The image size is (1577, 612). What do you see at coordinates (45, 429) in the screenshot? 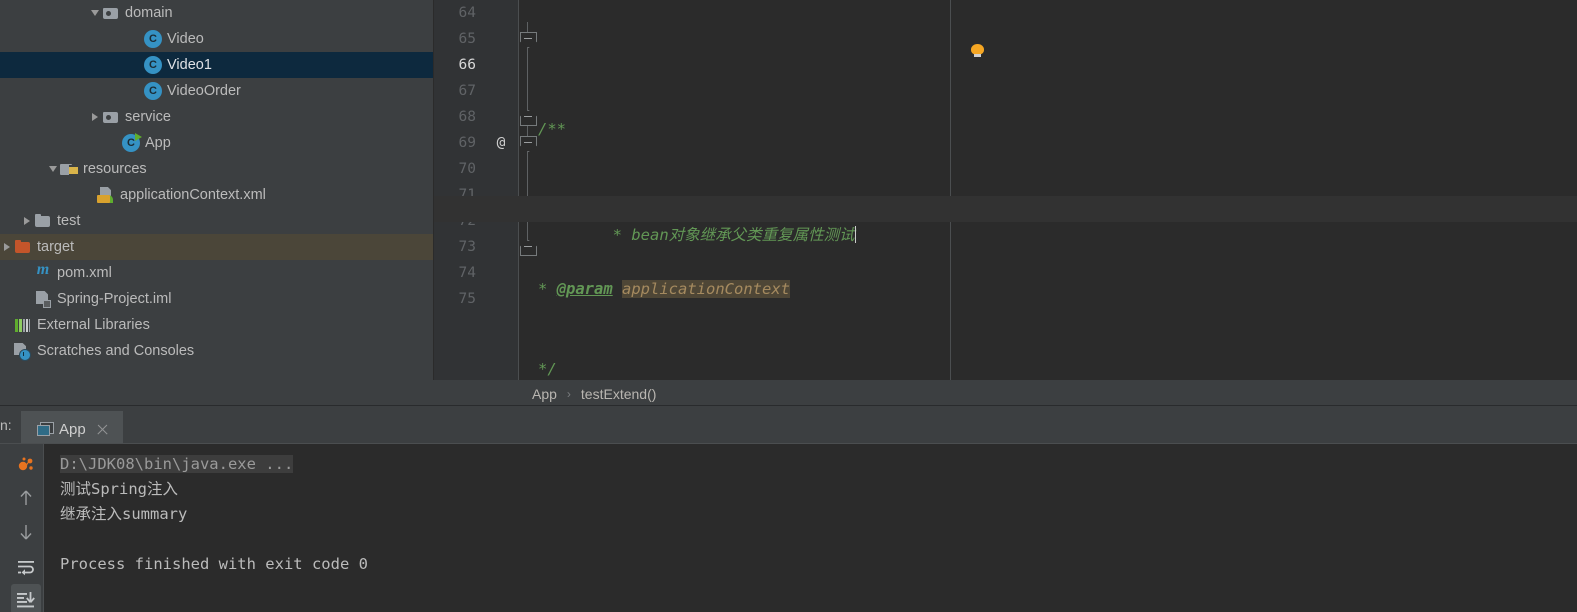
I see `run-config-window-icon` at bounding box center [45, 429].